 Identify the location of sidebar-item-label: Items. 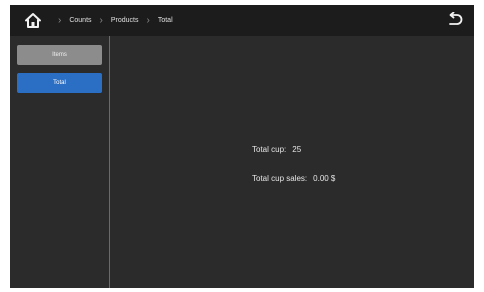
(59, 55).